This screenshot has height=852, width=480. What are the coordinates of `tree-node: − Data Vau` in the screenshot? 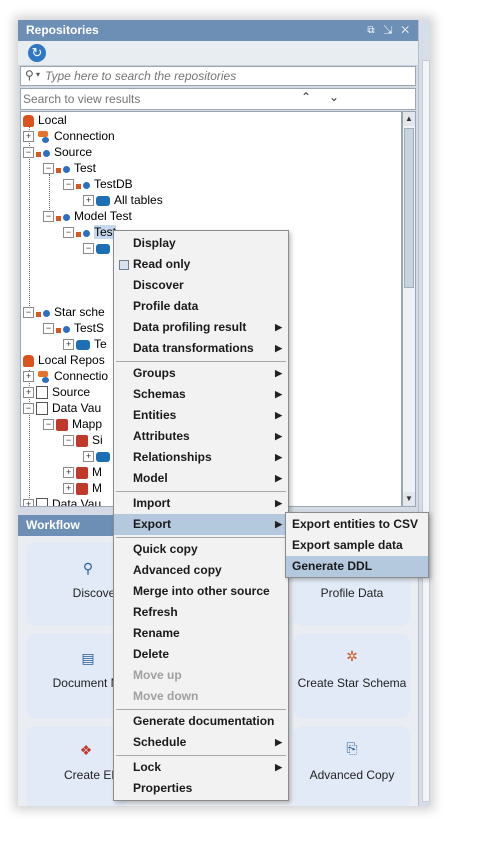 It's located at (62, 408).